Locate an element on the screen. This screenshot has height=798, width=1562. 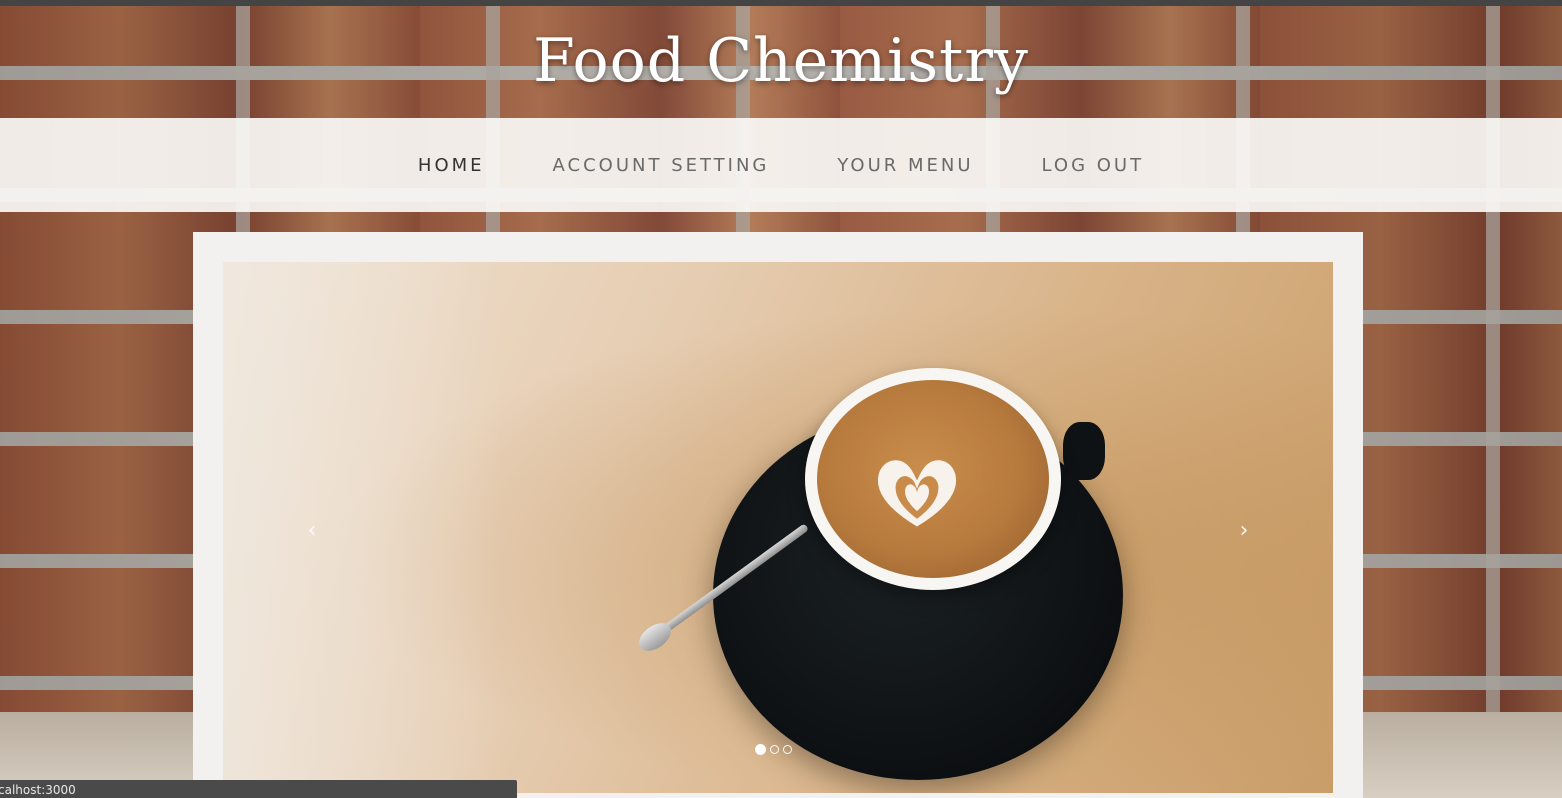
carousel-next-button: › is located at coordinates (1244, 531).